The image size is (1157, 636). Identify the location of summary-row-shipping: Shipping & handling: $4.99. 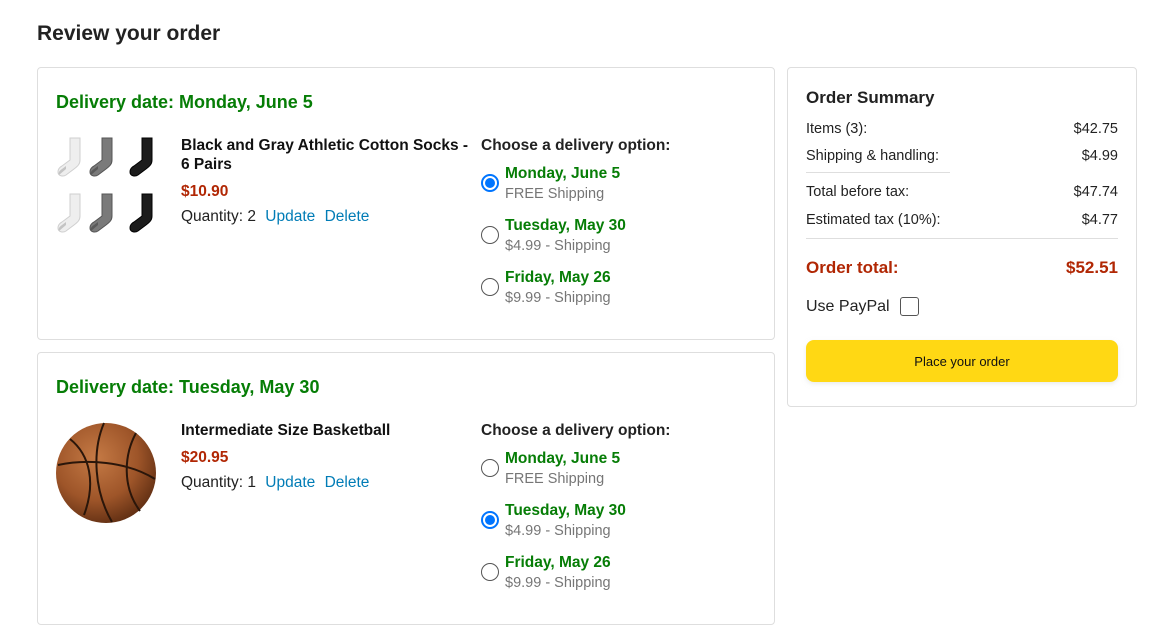
(962, 156).